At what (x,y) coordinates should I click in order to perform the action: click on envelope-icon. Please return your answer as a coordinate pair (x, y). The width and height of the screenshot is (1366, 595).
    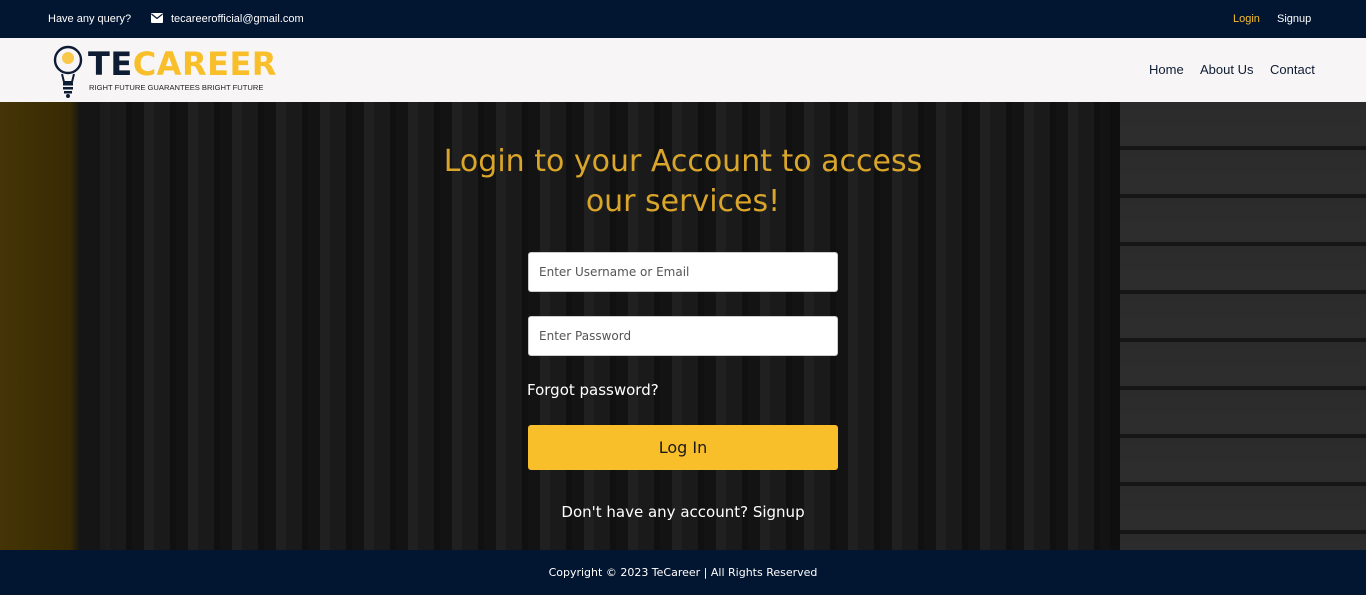
    Looking at the image, I should click on (157, 18).